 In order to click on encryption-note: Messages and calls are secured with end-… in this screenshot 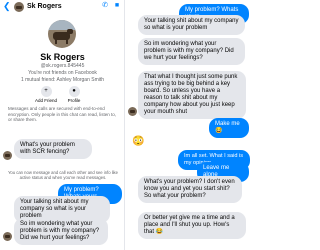, I will do `click(62, 114)`.